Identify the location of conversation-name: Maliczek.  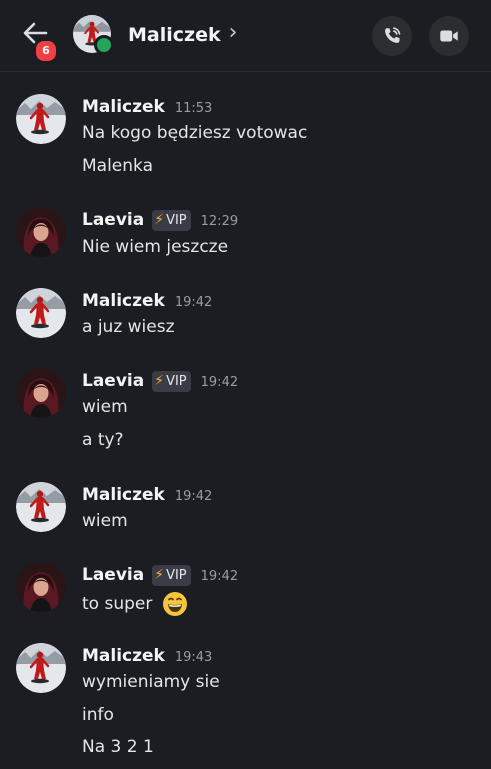
(174, 34).